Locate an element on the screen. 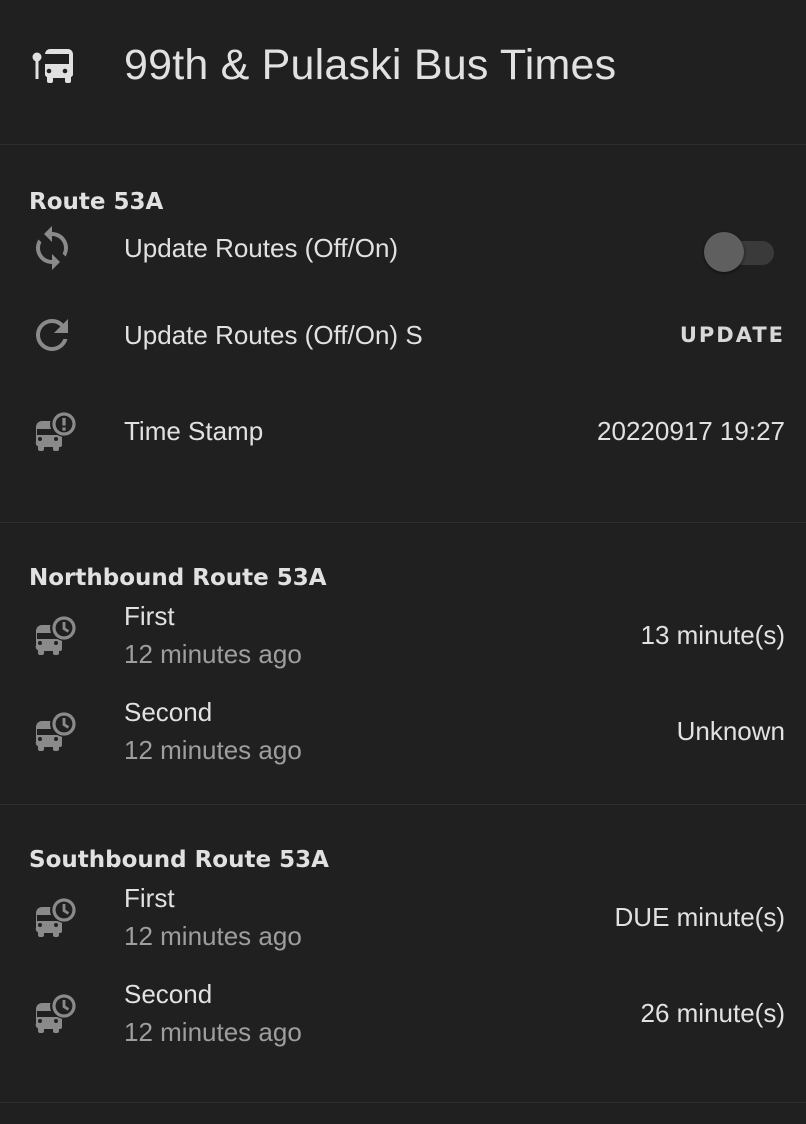 The width and height of the screenshot is (806, 1124). southbound-first-value: DUE minute(s) is located at coordinates (699, 916).